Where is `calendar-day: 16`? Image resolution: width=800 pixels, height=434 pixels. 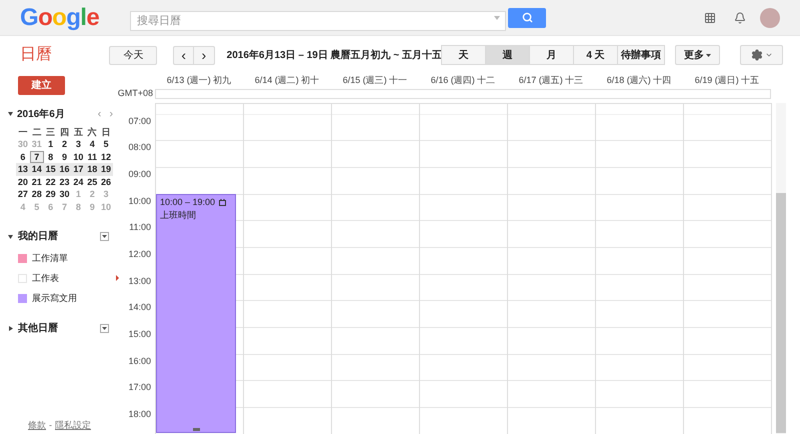 calendar-day: 16 is located at coordinates (65, 169).